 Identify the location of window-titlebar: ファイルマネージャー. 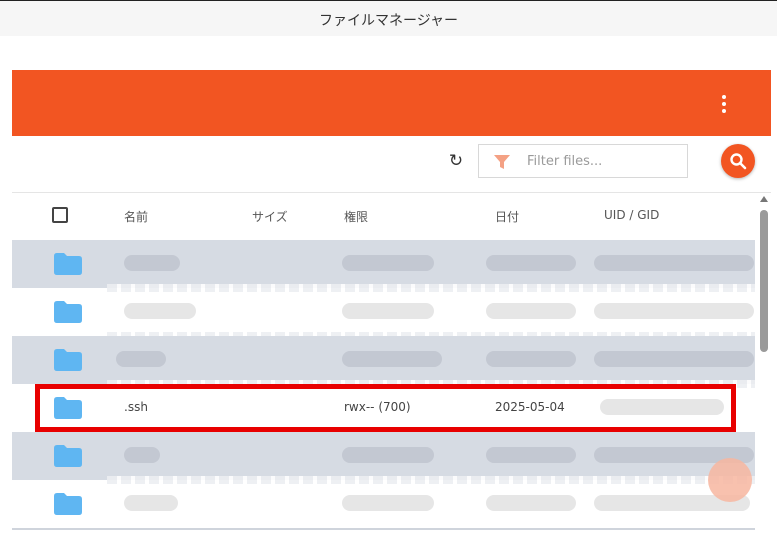
(388, 18).